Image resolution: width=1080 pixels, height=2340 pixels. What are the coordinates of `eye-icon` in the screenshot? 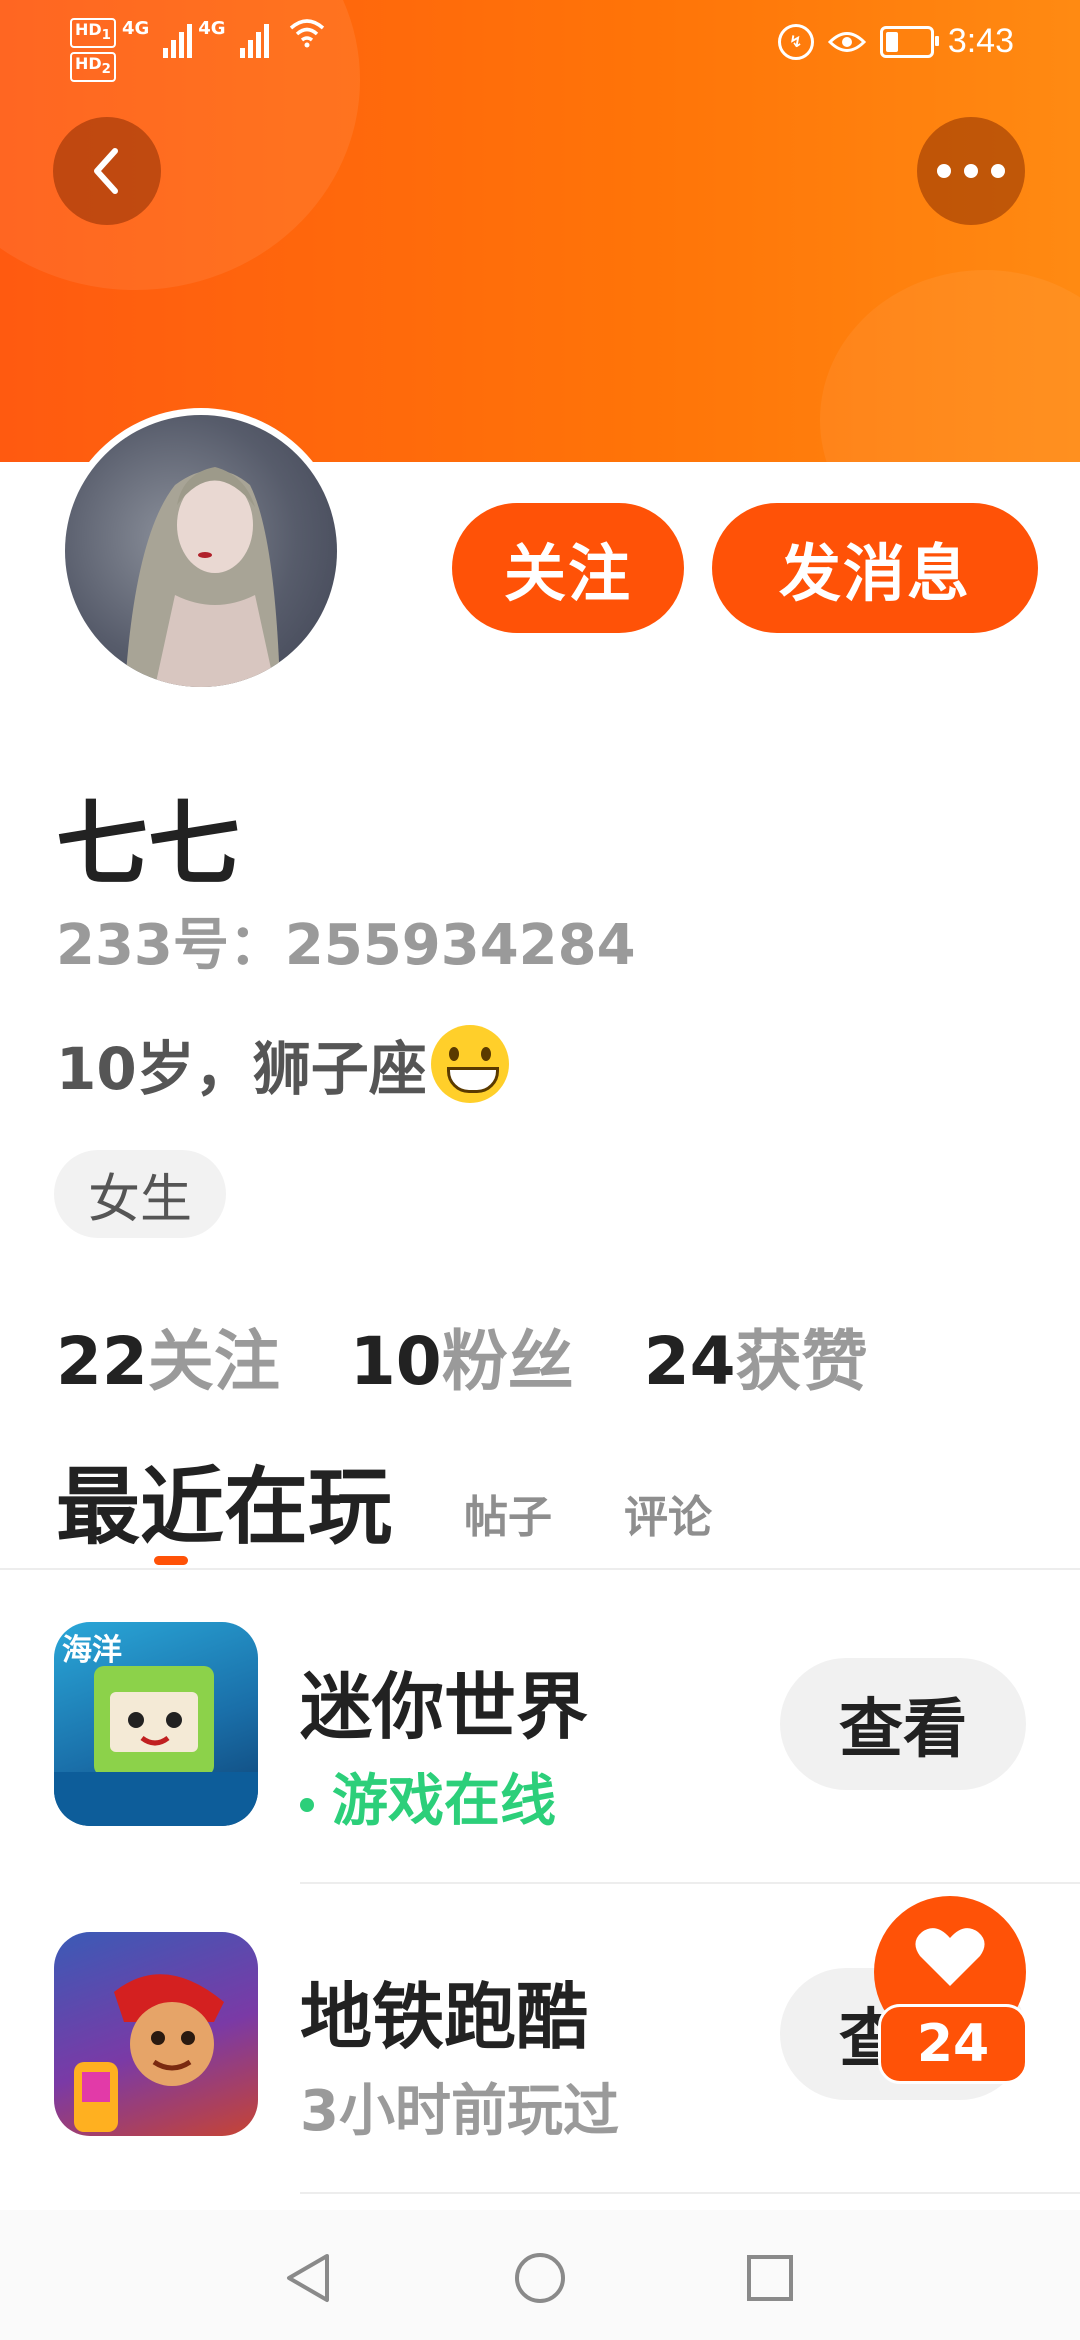 It's located at (846, 41).